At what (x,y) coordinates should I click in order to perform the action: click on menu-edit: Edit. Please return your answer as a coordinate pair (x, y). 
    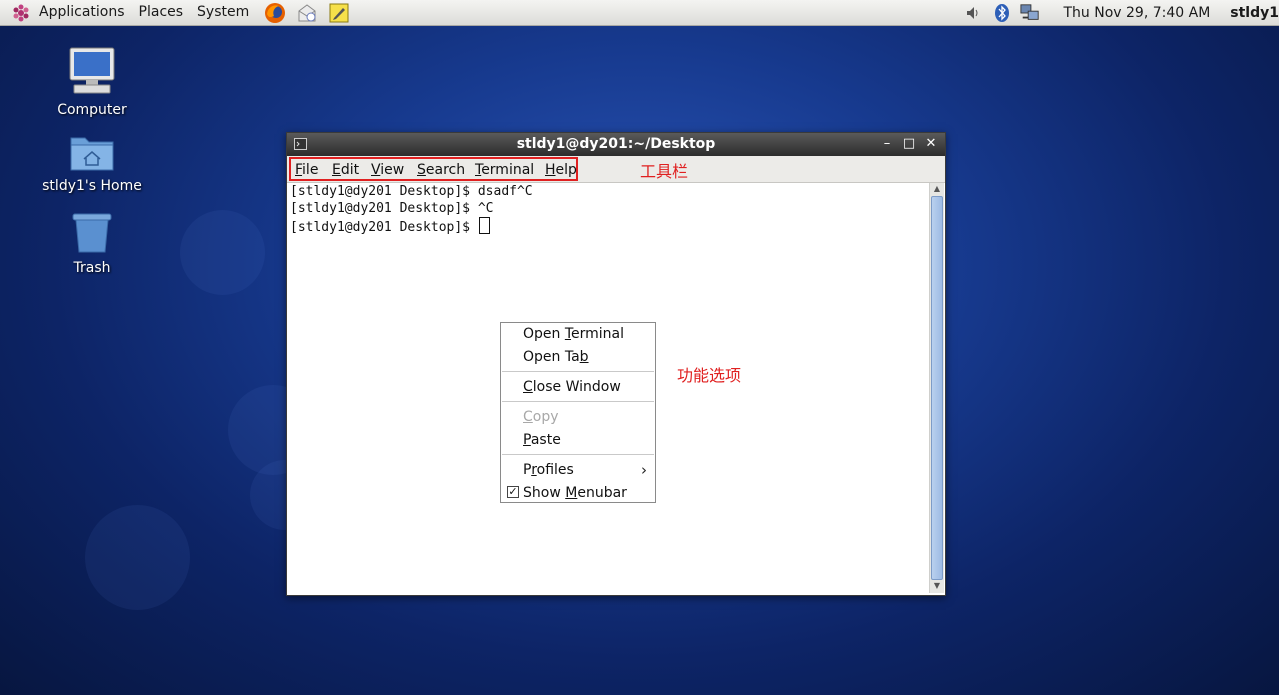
    Looking at the image, I should click on (345, 170).